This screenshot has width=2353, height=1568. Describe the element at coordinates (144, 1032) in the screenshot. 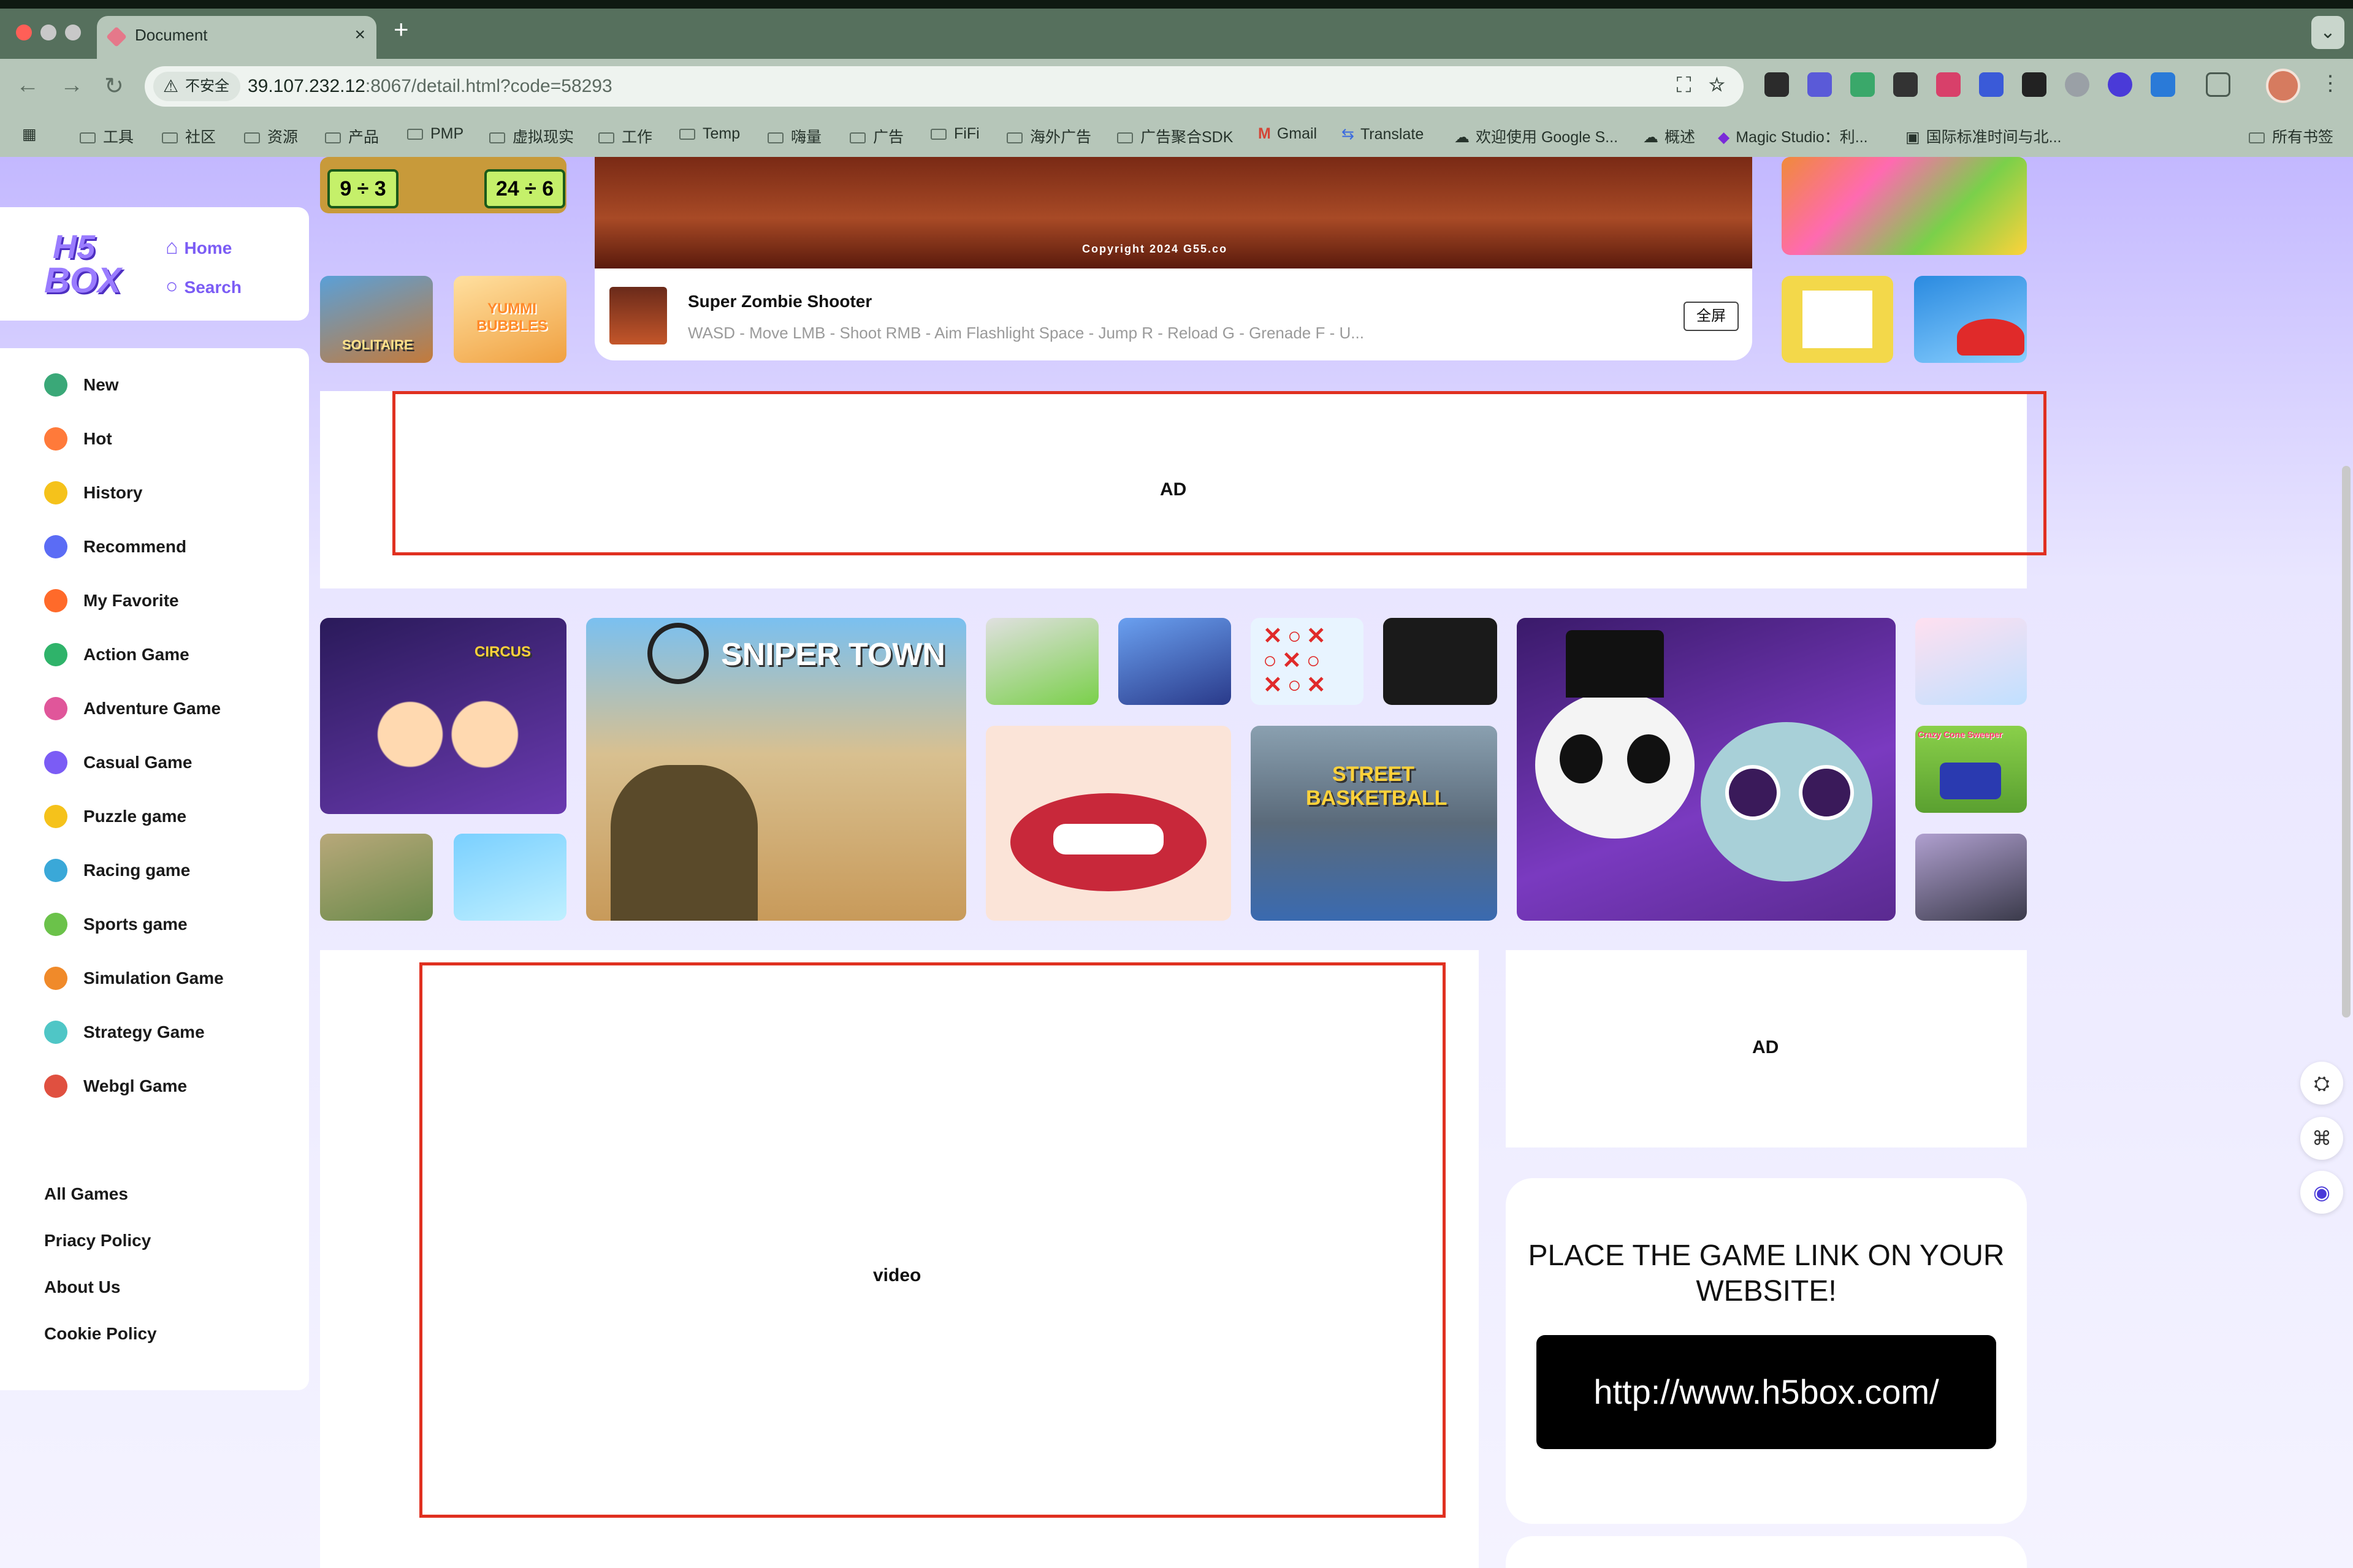

I see `sidebar-item-strategy-game: Strategy Game` at that location.